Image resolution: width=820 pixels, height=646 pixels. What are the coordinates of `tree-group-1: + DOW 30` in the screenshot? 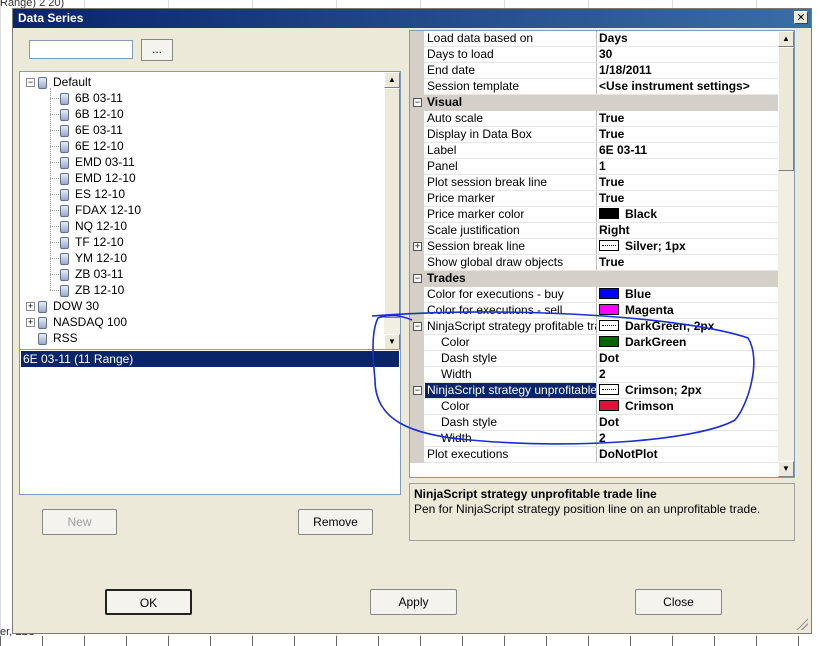 It's located at (62, 306).